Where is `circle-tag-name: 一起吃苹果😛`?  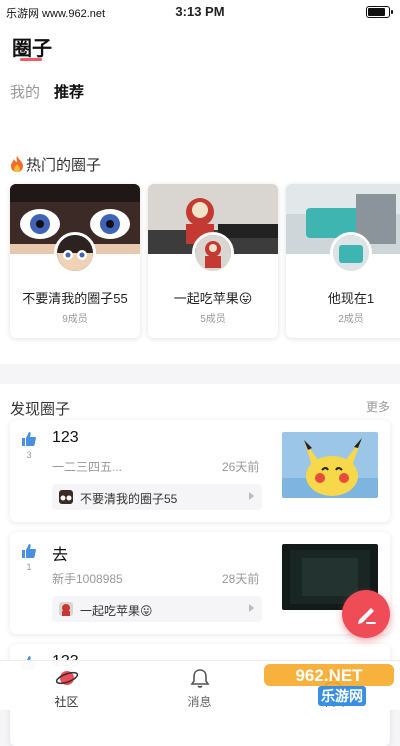 circle-tag-name: 一起吃苹果😛 is located at coordinates (116, 611).